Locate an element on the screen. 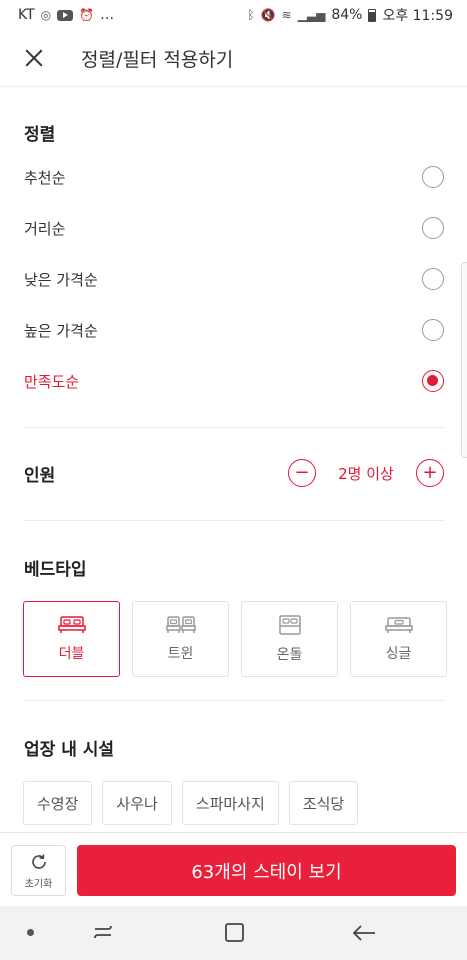 The height and width of the screenshot is (960, 467). sort-option-satisfaction: 만족도순 is located at coordinates (233, 381).